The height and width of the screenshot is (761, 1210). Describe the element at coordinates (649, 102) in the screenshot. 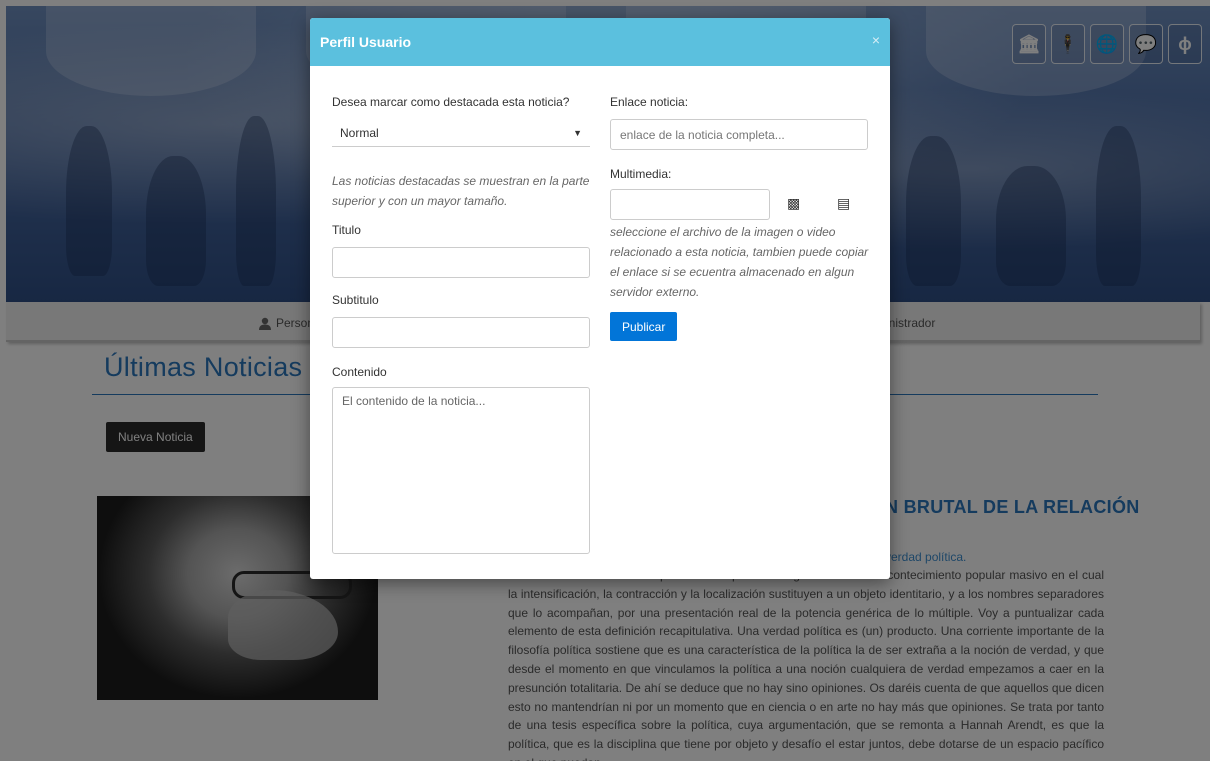

I see `link-label: Enlace noticia:` at that location.